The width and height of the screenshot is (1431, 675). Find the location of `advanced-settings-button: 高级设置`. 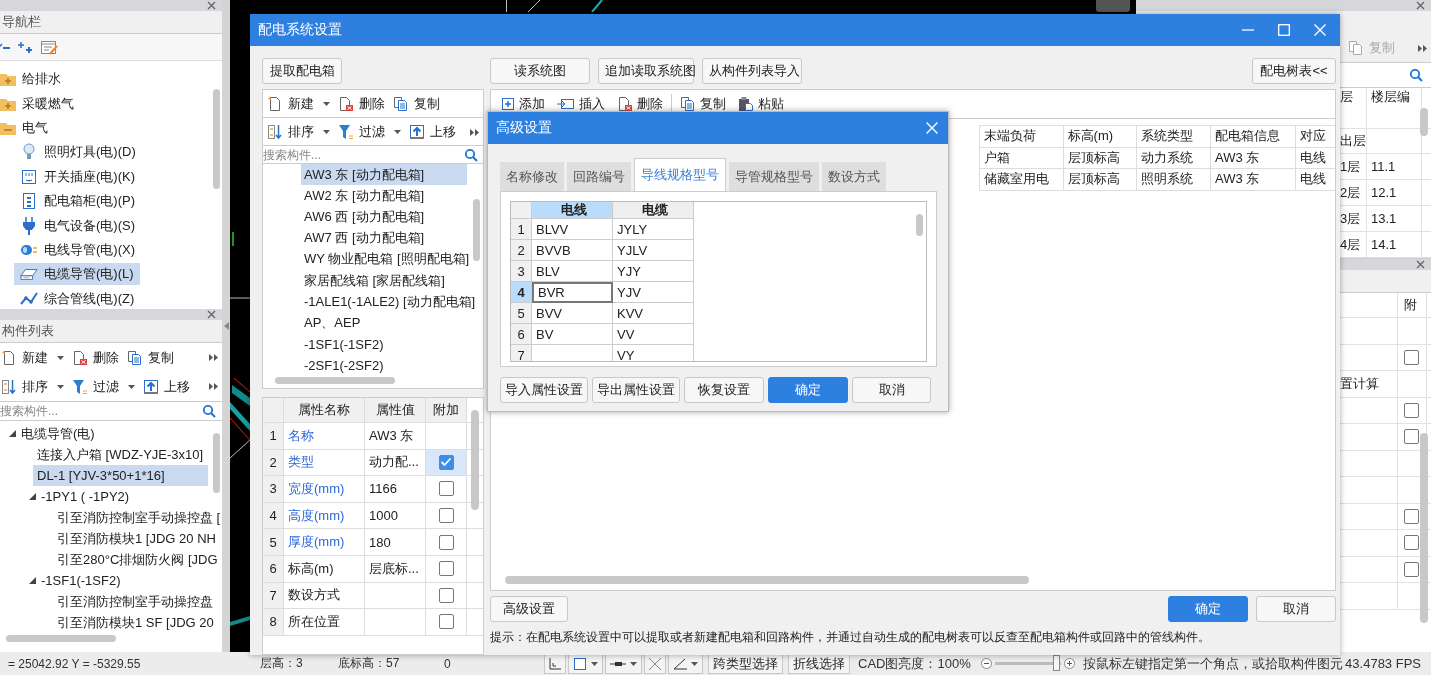

advanced-settings-button: 高级设置 is located at coordinates (529, 609).